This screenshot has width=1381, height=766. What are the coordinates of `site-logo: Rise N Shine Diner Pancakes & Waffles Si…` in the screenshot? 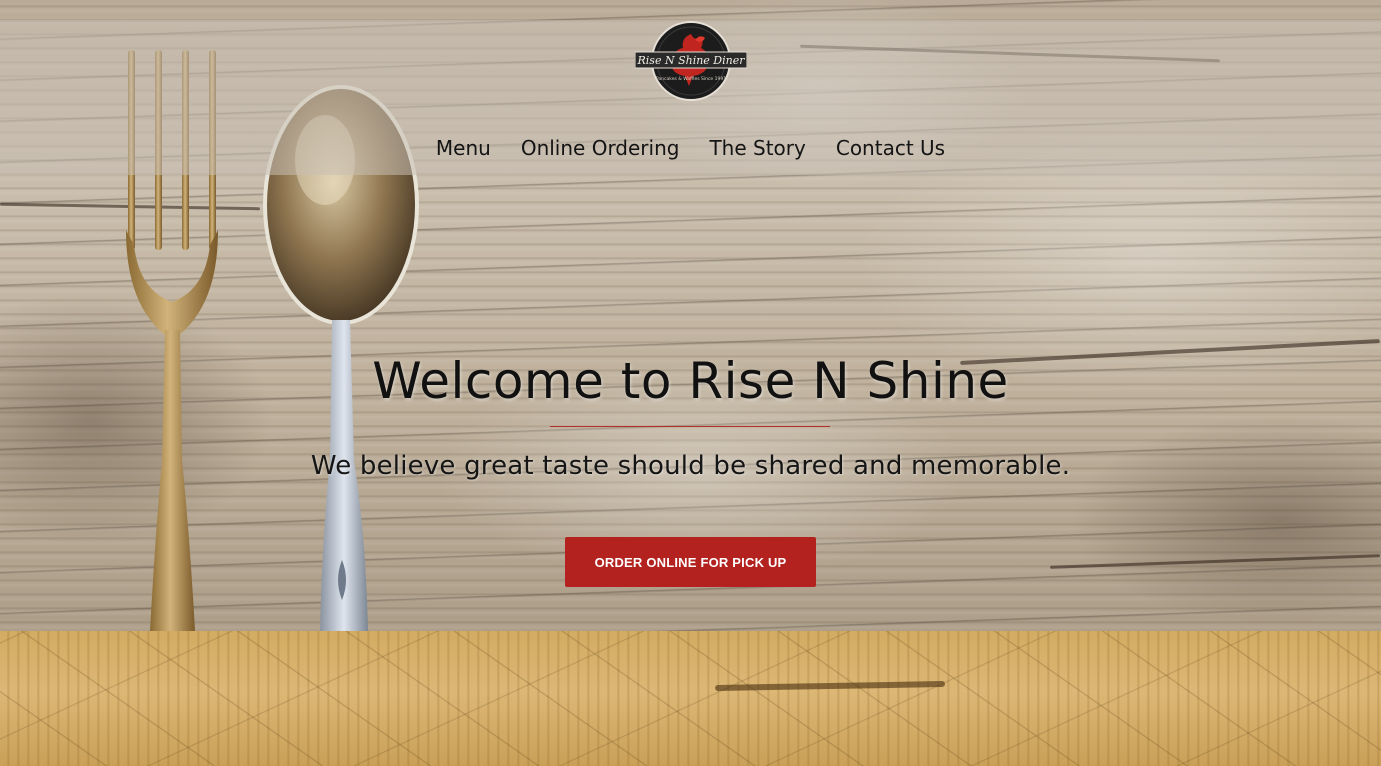 It's located at (691, 61).